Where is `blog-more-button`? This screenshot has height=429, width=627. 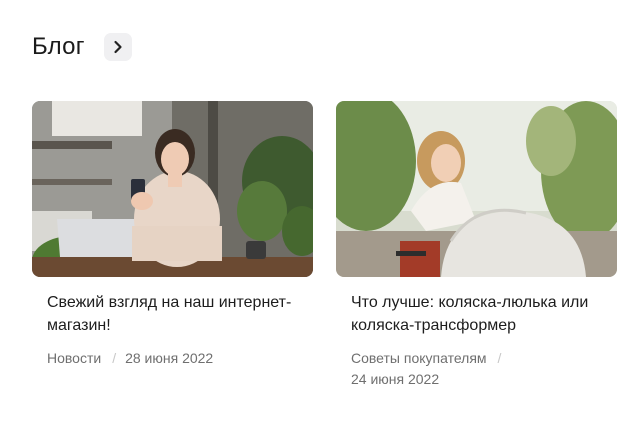
blog-more-button is located at coordinates (117, 47).